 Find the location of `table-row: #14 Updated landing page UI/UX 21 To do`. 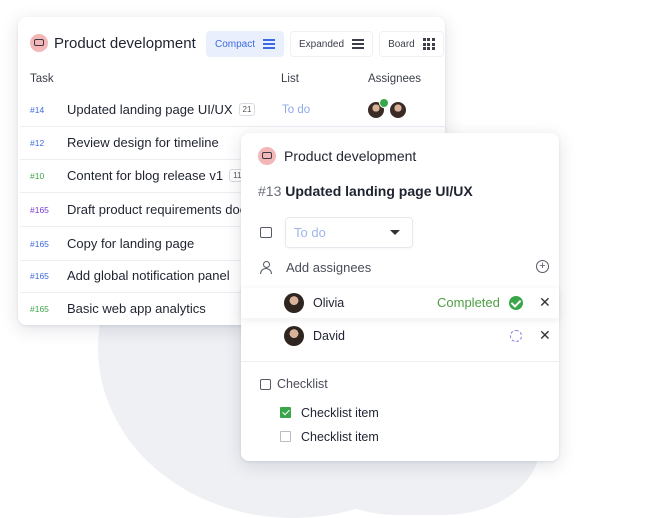

table-row: #14 Updated landing page UI/UX 21 To do is located at coordinates (232, 110).